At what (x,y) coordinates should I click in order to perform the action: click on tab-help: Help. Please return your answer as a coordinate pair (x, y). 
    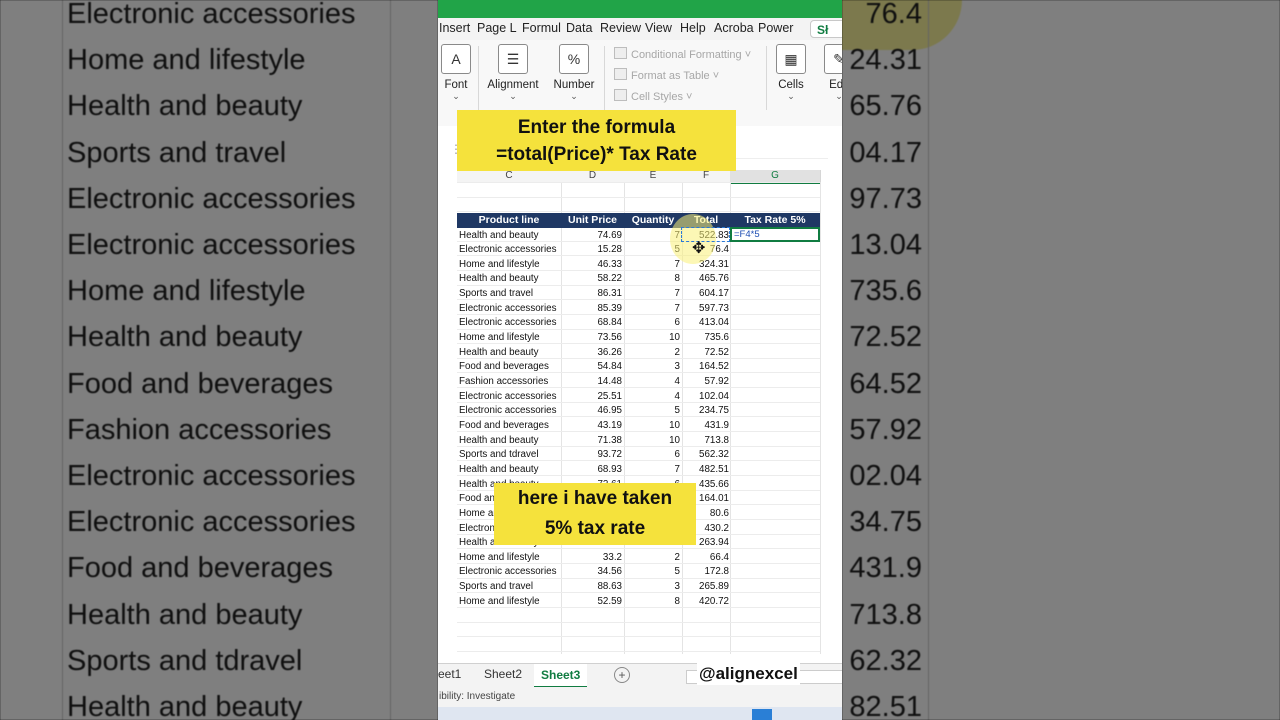
    Looking at the image, I should click on (693, 28).